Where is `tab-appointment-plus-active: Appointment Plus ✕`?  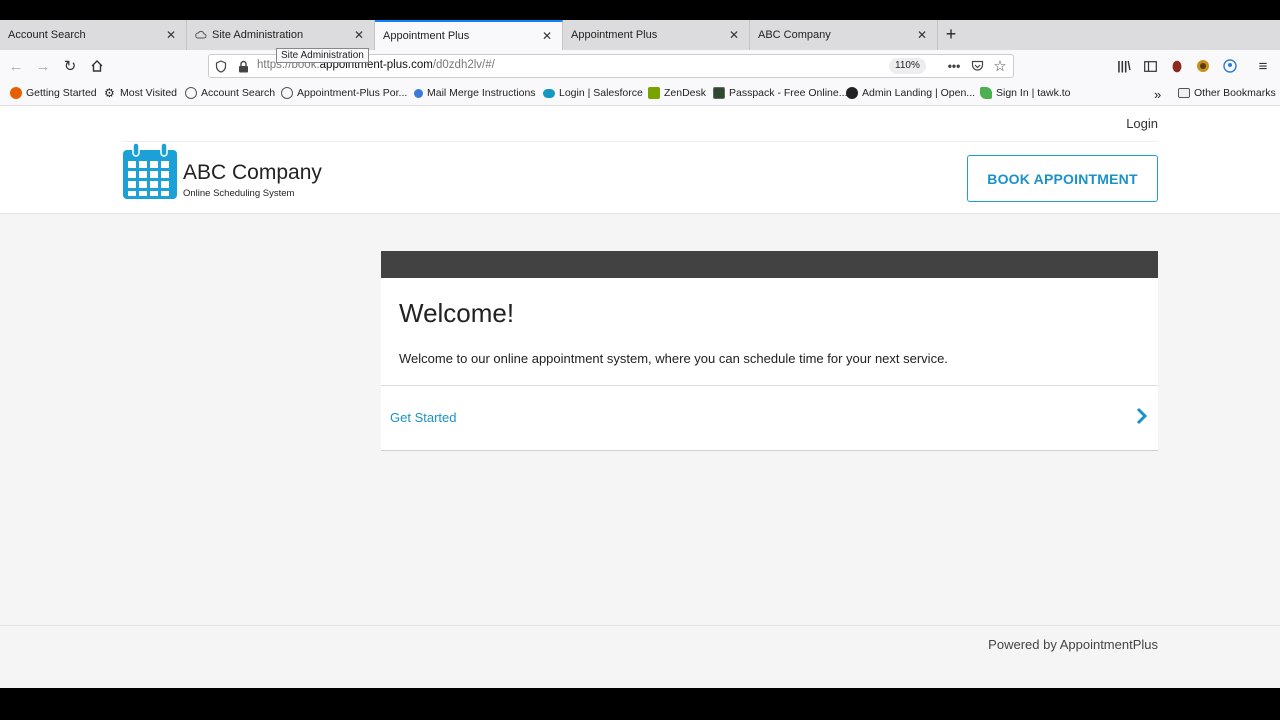 tab-appointment-plus-active: Appointment Plus ✕ is located at coordinates (469, 35).